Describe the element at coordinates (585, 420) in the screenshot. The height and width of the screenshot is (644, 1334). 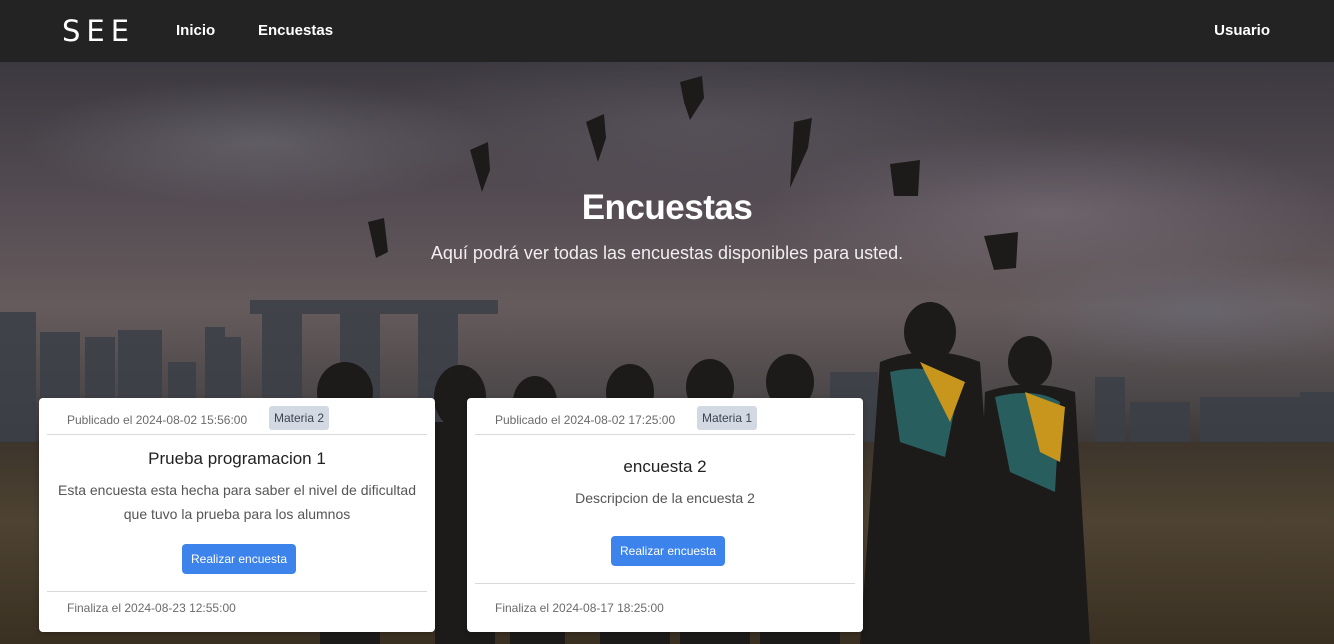
I see `published-date: Publicado el 2024-08-02 17:25:00` at that location.